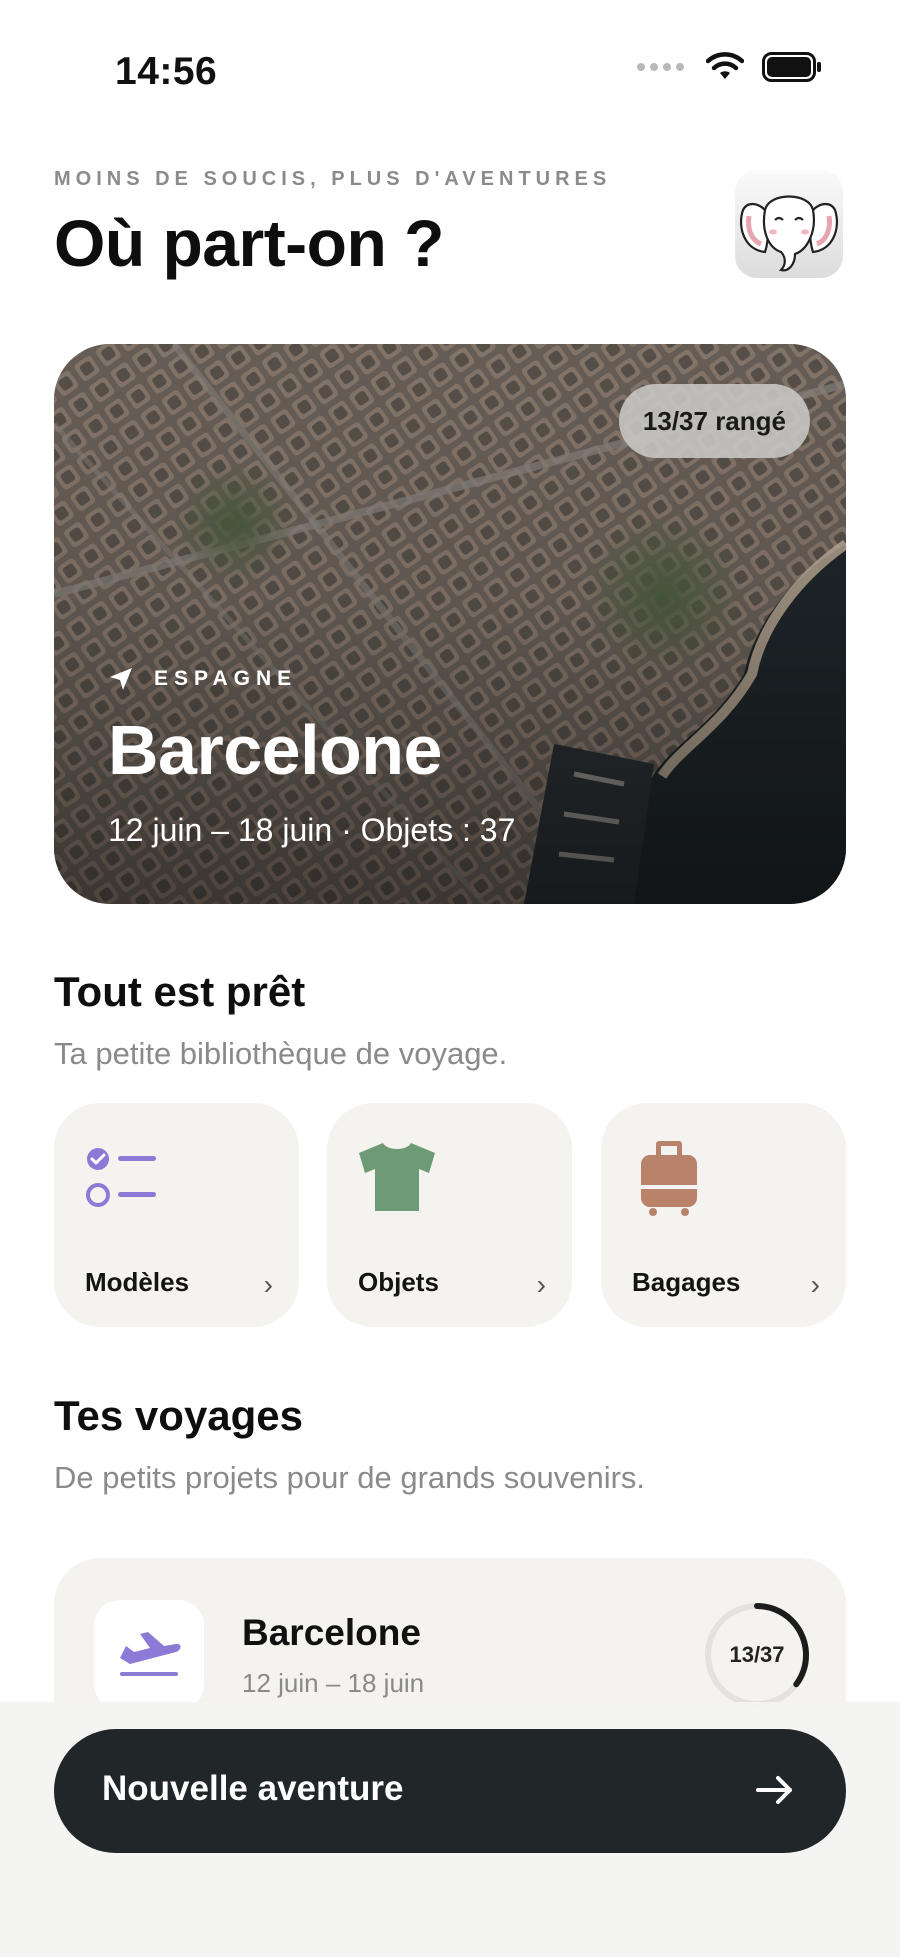 Image resolution: width=900 pixels, height=1957 pixels. Describe the element at coordinates (121, 1177) in the screenshot. I see `checklist-icon` at that location.